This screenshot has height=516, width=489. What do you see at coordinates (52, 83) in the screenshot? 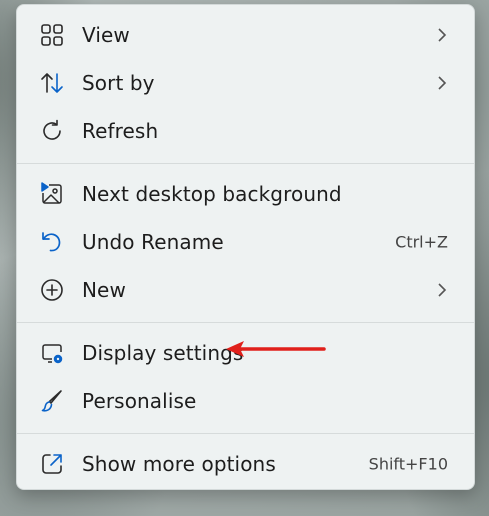
I see `sort-icon` at bounding box center [52, 83].